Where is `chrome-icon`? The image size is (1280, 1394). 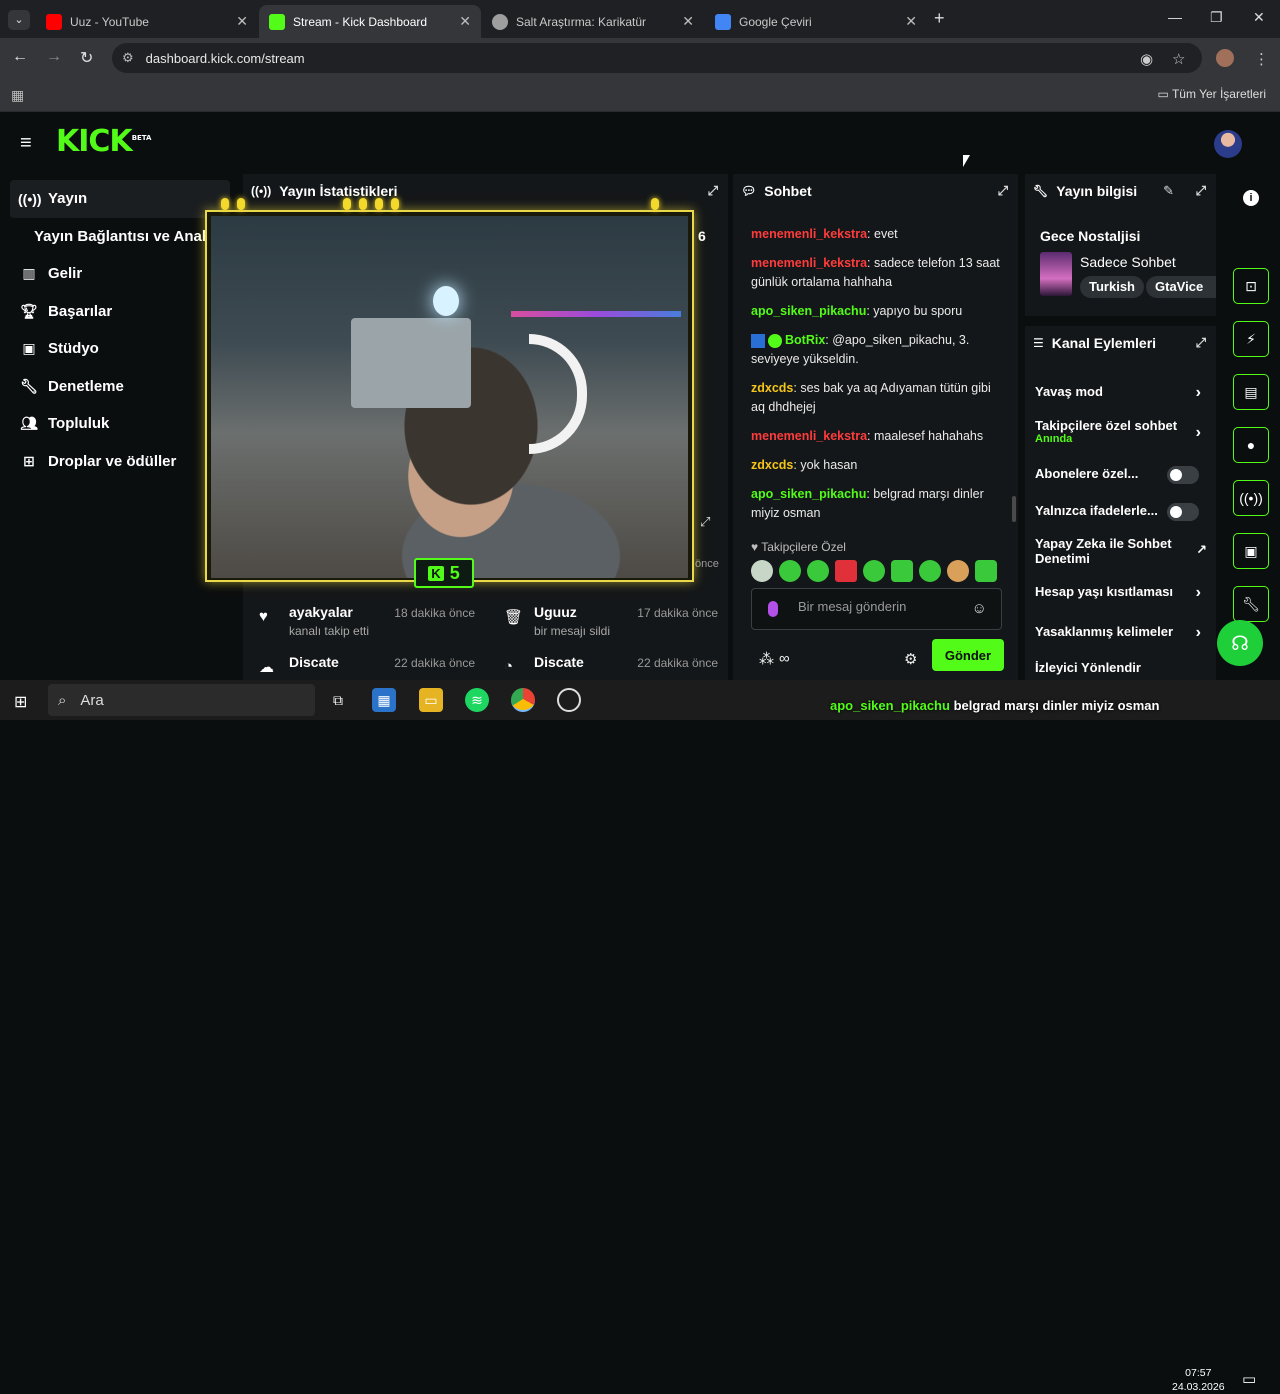 chrome-icon is located at coordinates (523, 700).